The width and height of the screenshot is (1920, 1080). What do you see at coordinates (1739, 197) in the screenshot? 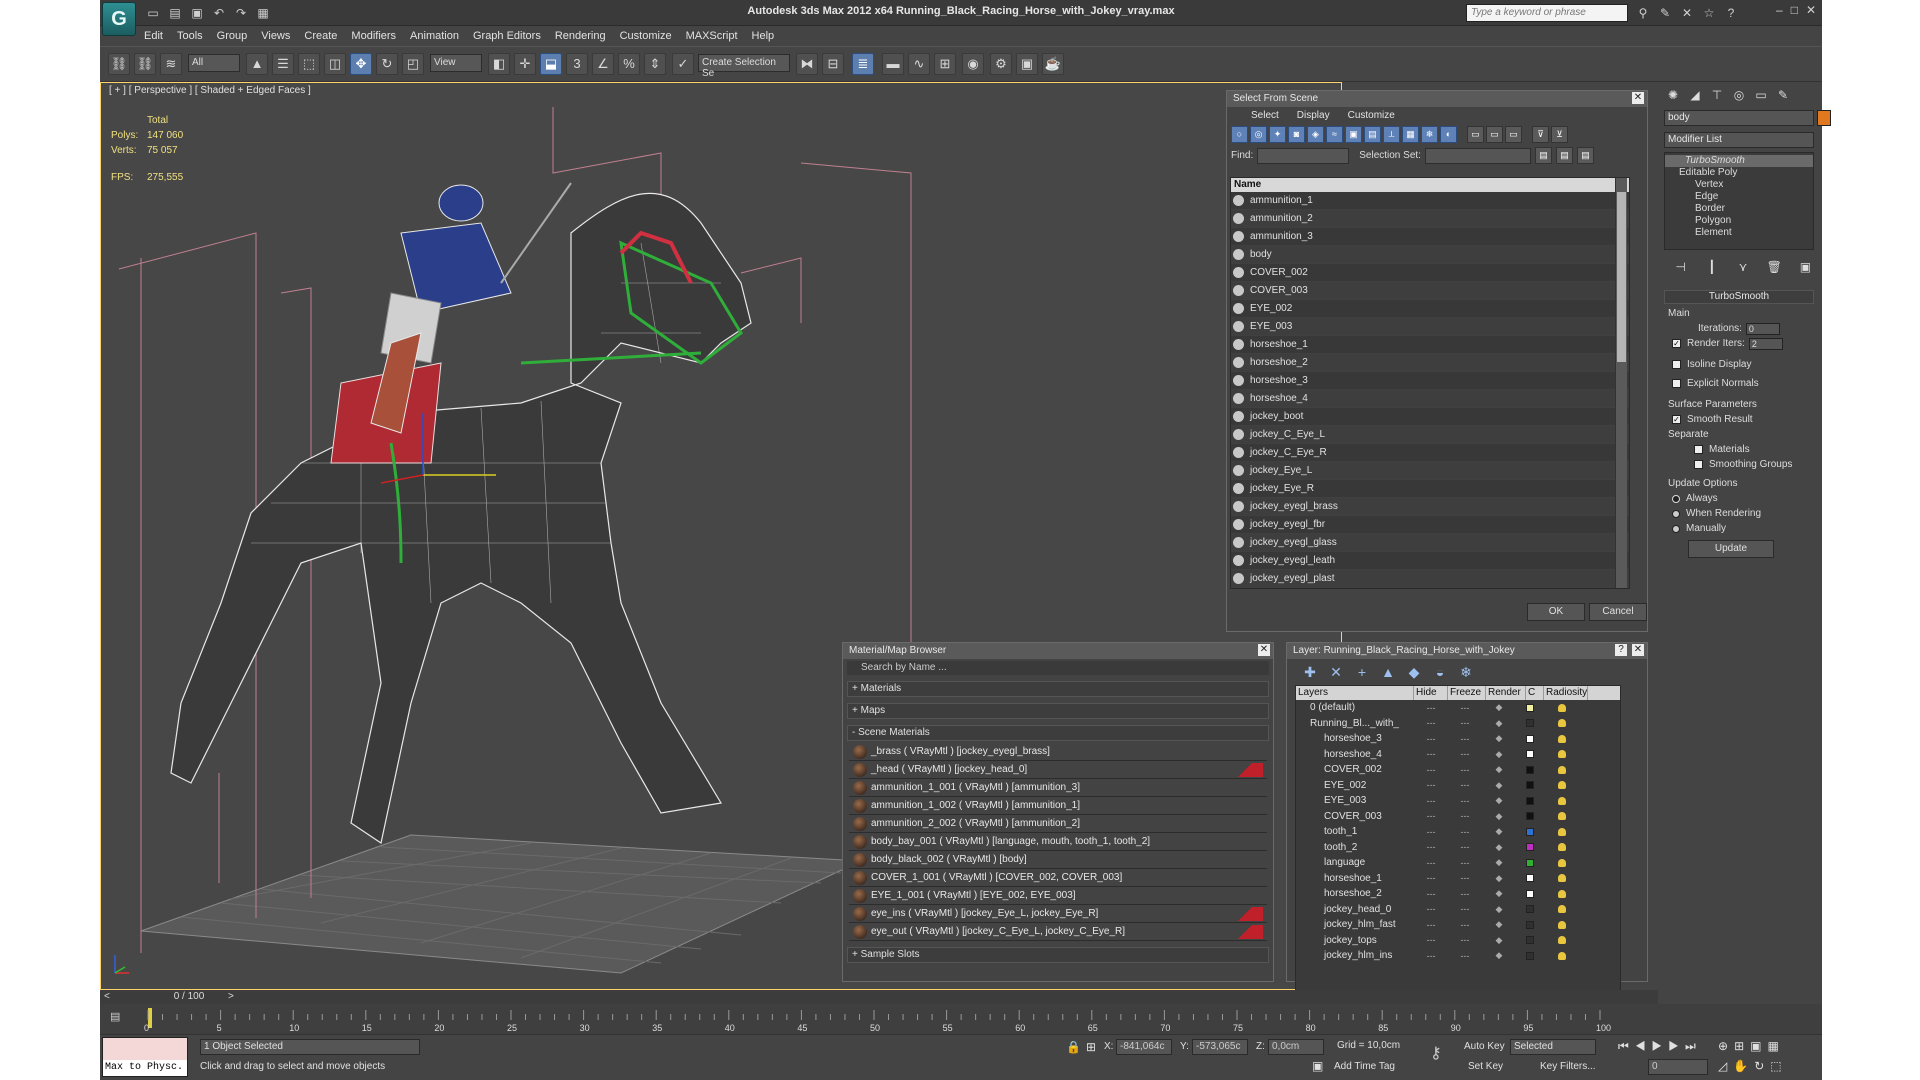
I see `stack-item-edge: Edge` at bounding box center [1739, 197].